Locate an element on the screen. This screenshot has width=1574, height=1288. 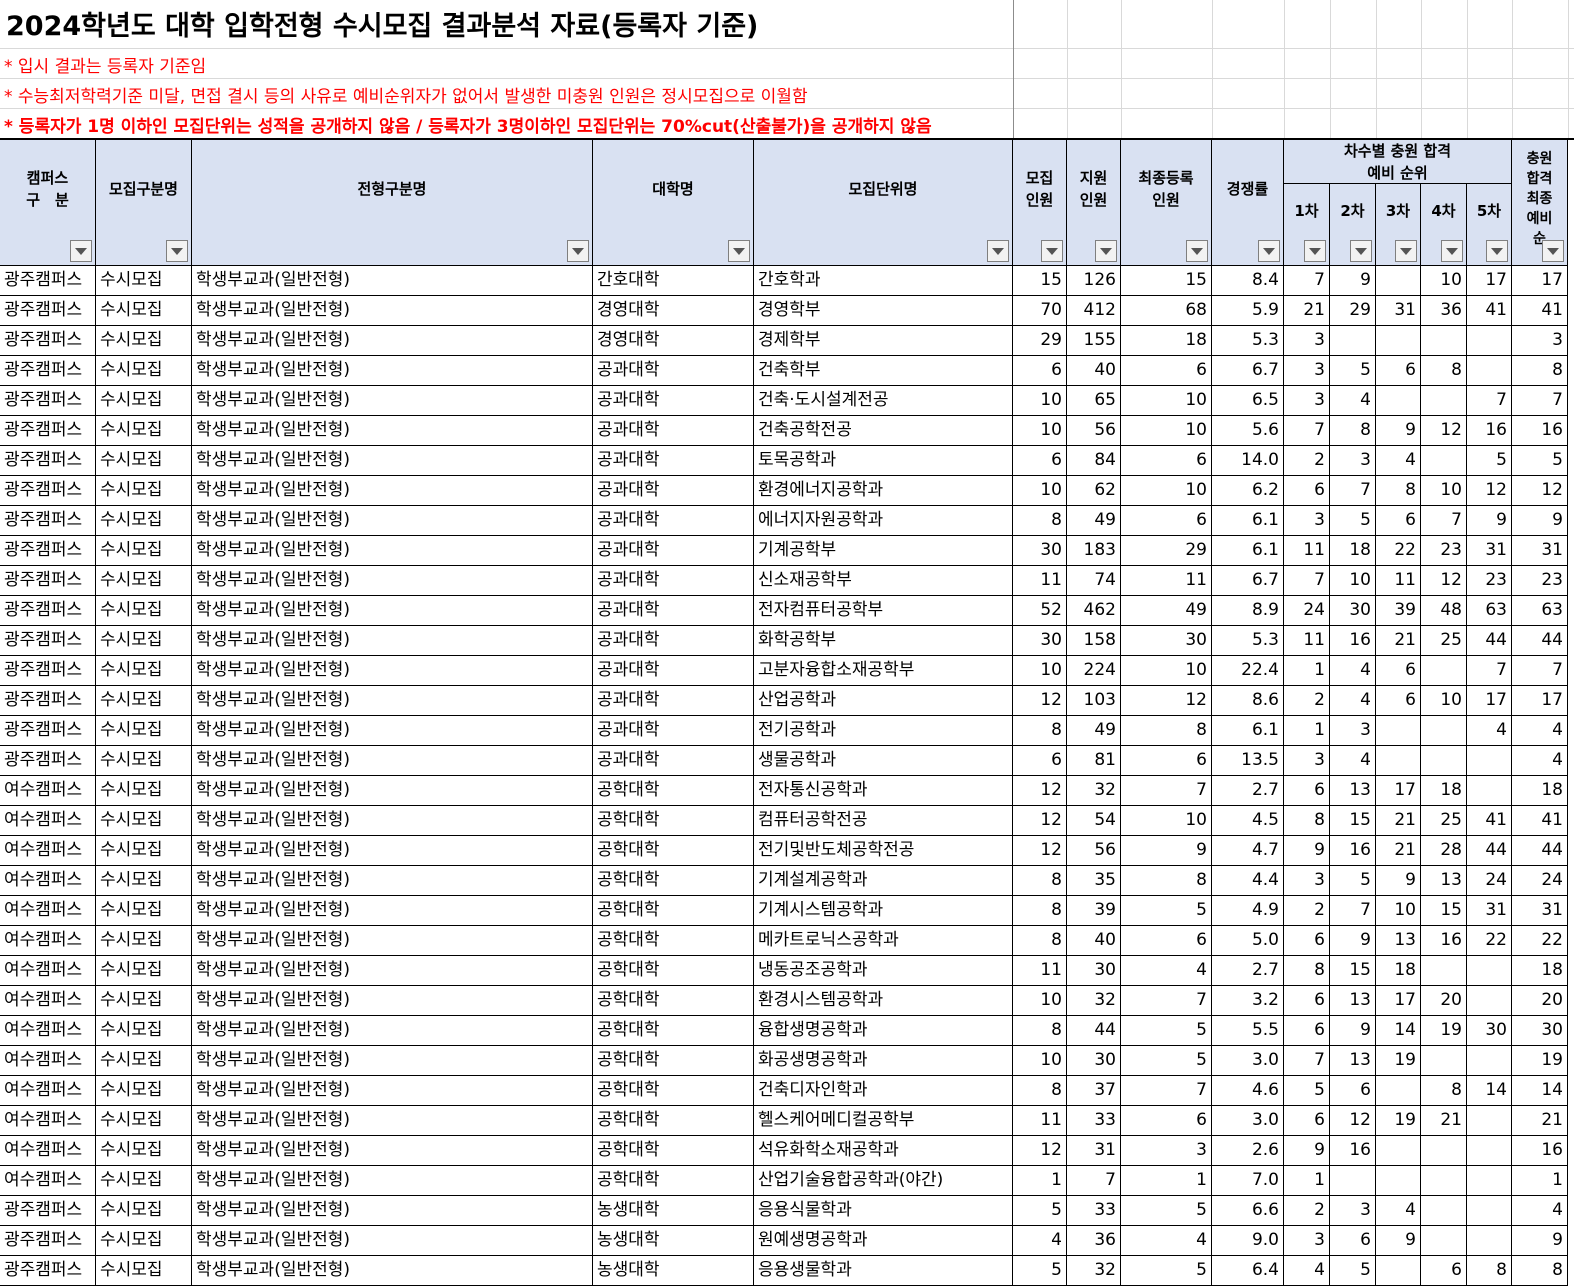
cell-round1: 24 is located at coordinates (1307, 611).